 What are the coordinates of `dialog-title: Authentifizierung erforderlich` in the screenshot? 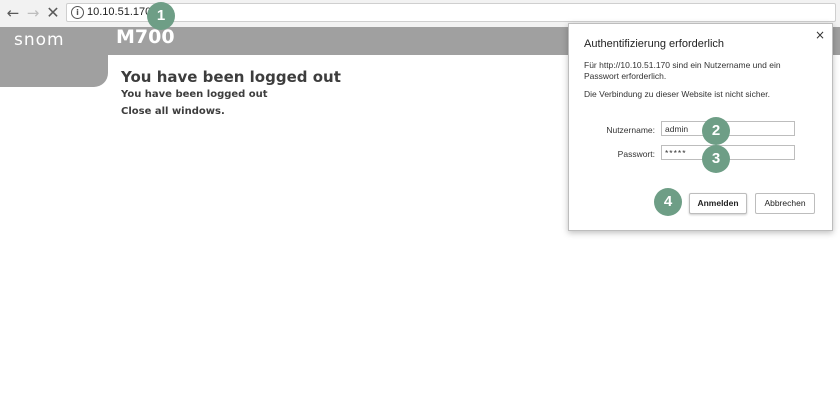 It's located at (654, 44).